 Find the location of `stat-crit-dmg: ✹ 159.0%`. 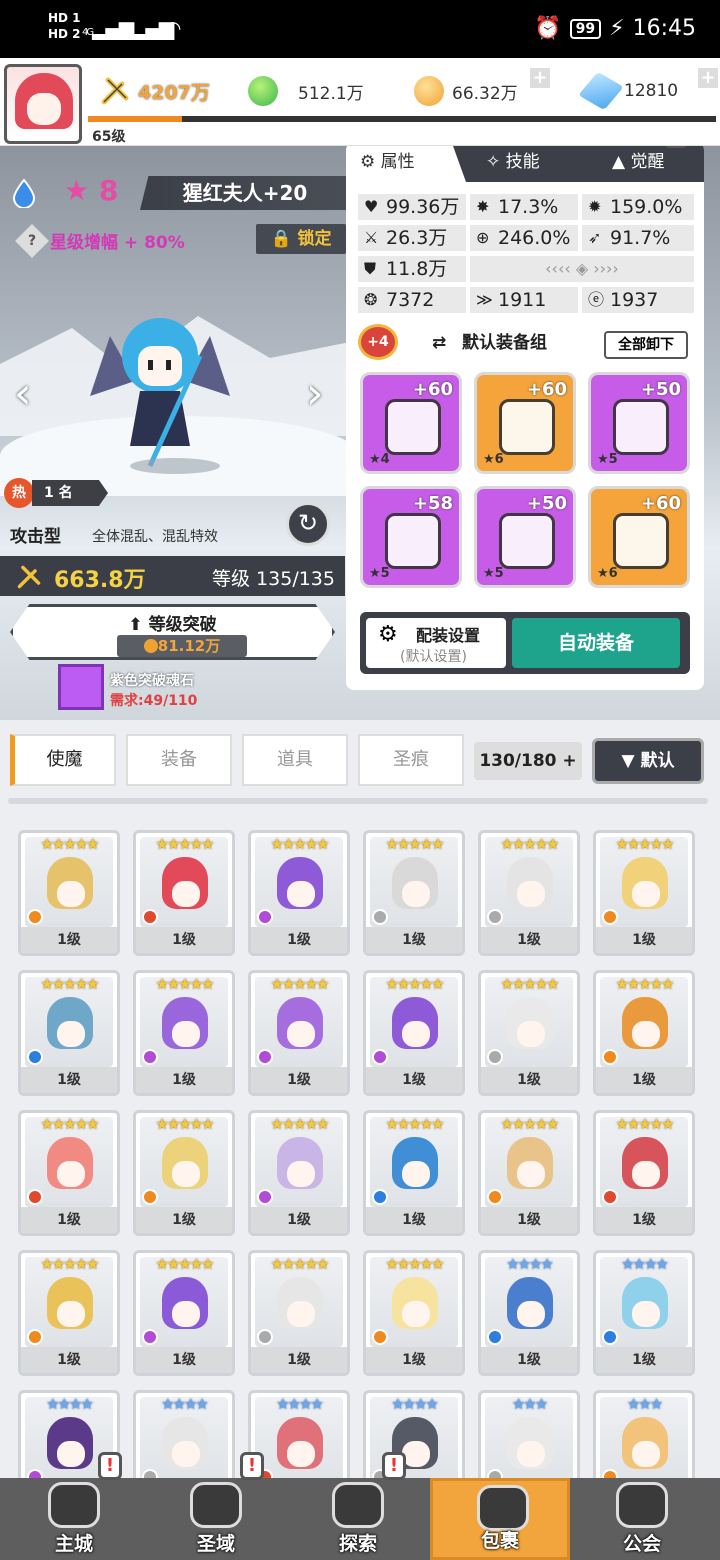

stat-crit-dmg: ✹ 159.0% is located at coordinates (638, 207).